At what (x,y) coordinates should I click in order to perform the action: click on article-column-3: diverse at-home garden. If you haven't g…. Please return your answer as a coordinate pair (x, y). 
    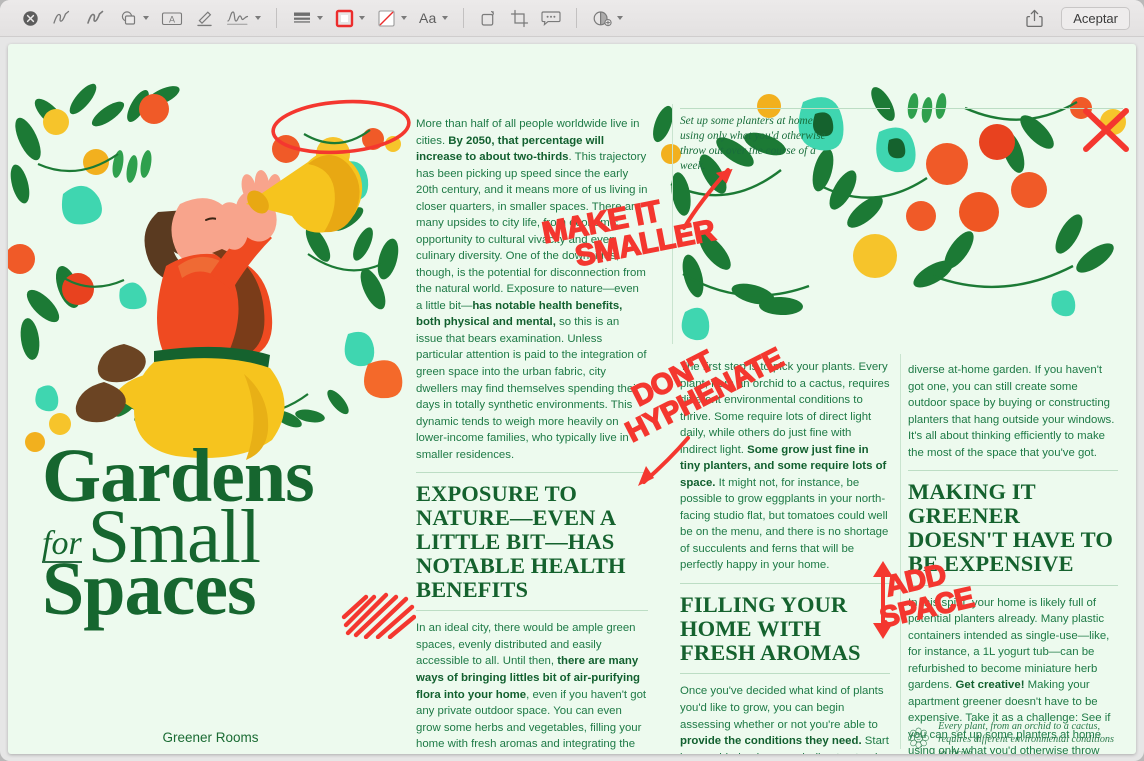
    Looking at the image, I should click on (1013, 558).